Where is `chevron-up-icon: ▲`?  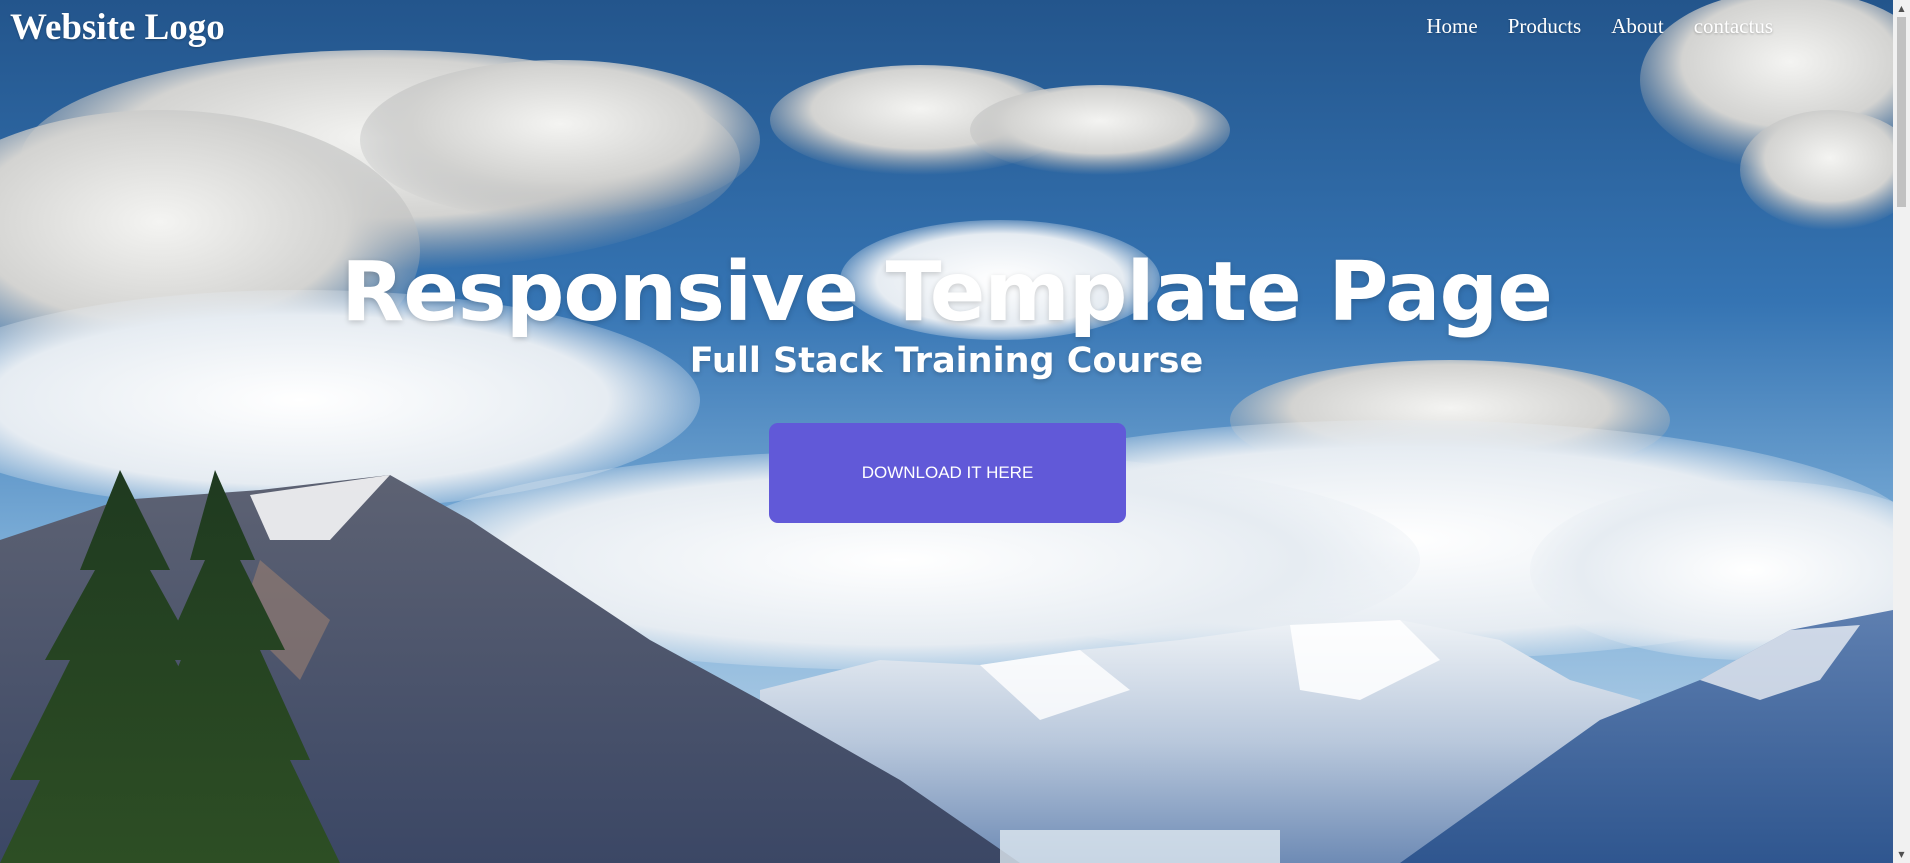
chevron-up-icon: ▲ is located at coordinates (1901, 8).